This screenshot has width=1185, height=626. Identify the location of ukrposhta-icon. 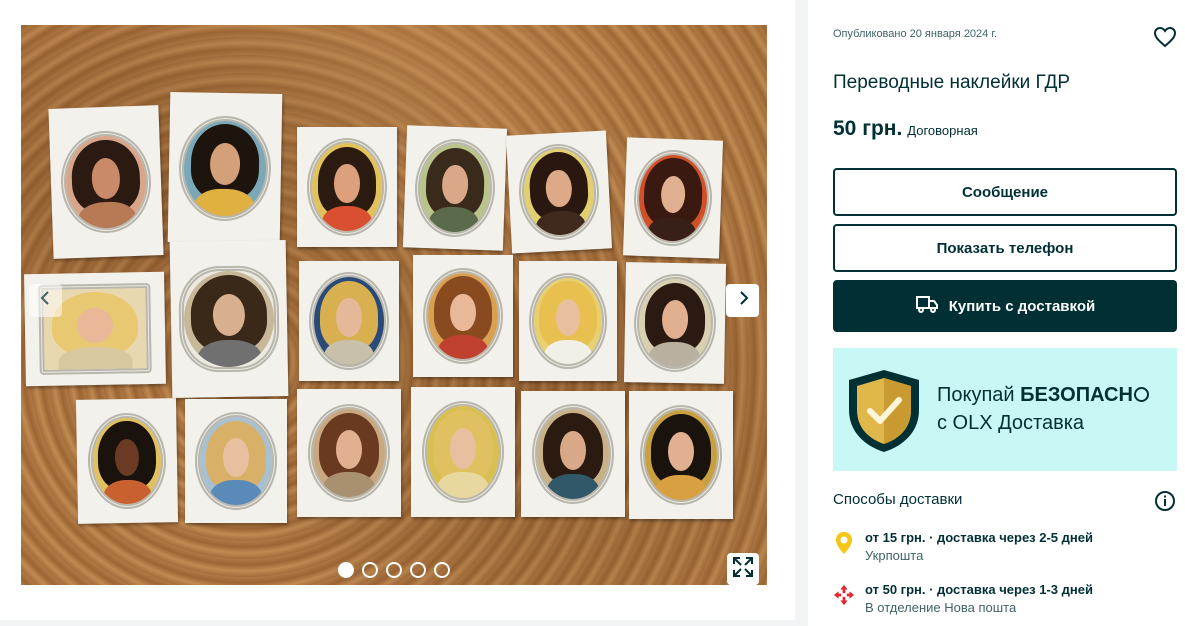
(844, 543).